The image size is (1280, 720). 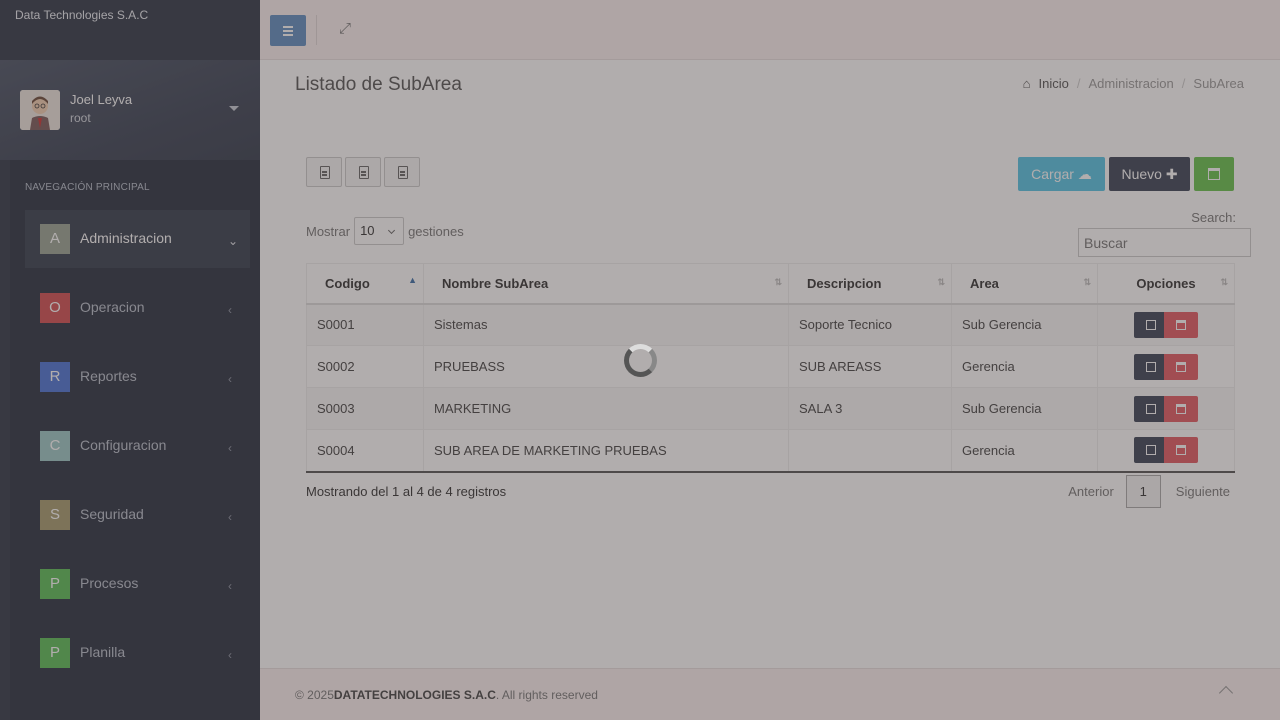 I want to click on loading-spinner-icon, so click(x=640, y=360).